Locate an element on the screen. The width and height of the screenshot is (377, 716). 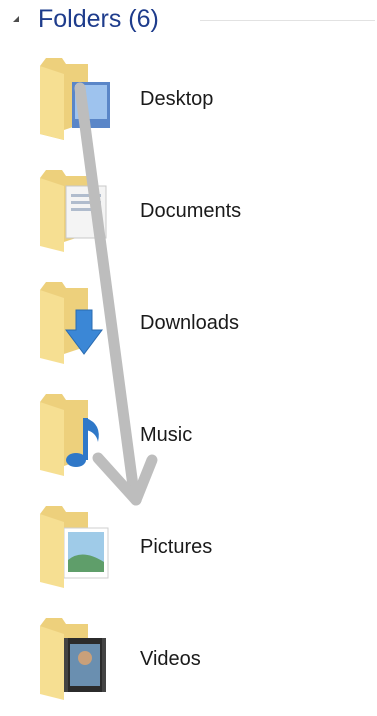
group-divider is located at coordinates (287, 20).